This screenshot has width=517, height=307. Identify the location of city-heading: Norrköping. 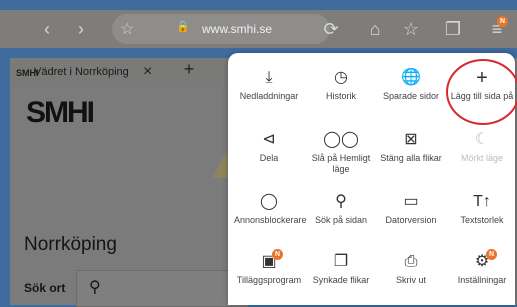
(70, 244).